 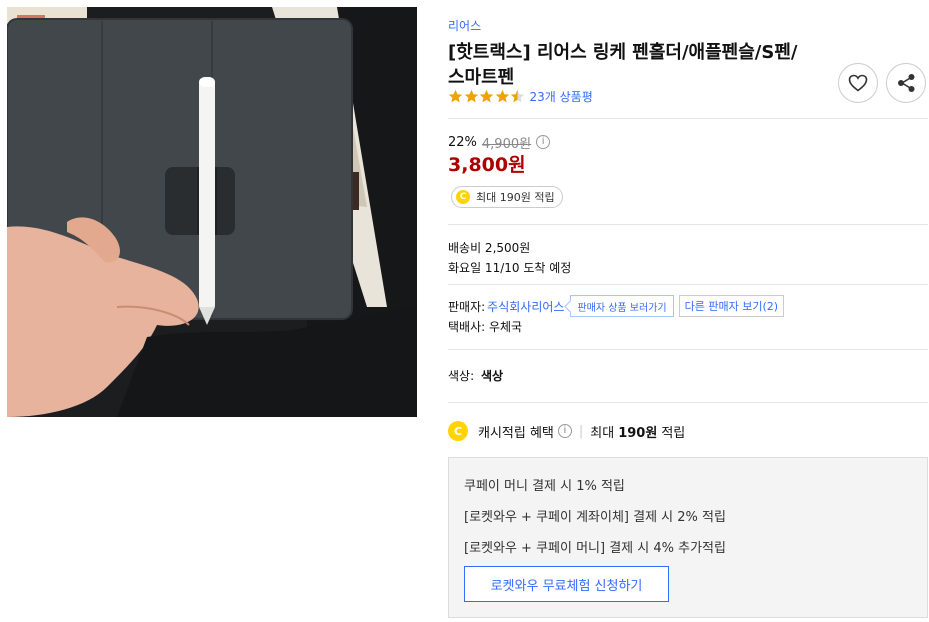 I want to click on seller-items-button: 판매자 상품 보러가기, so click(x=622, y=306).